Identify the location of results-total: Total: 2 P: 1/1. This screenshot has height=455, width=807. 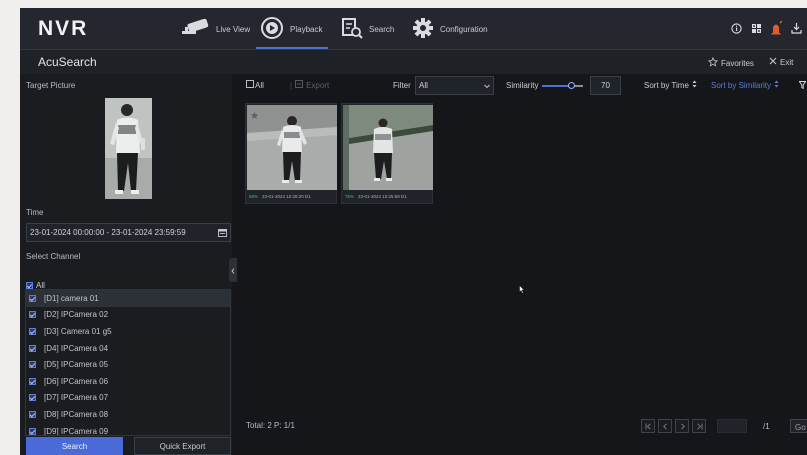
(270, 425).